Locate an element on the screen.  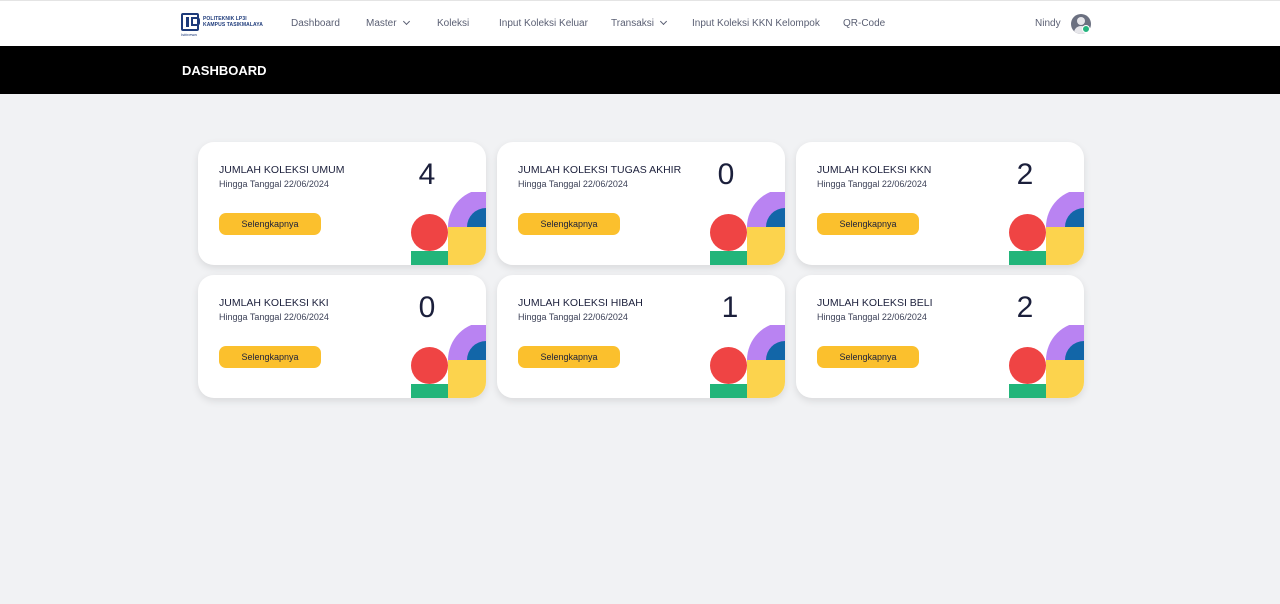
card-title: JUMLAH KOLEKSI UMUM is located at coordinates (282, 170).